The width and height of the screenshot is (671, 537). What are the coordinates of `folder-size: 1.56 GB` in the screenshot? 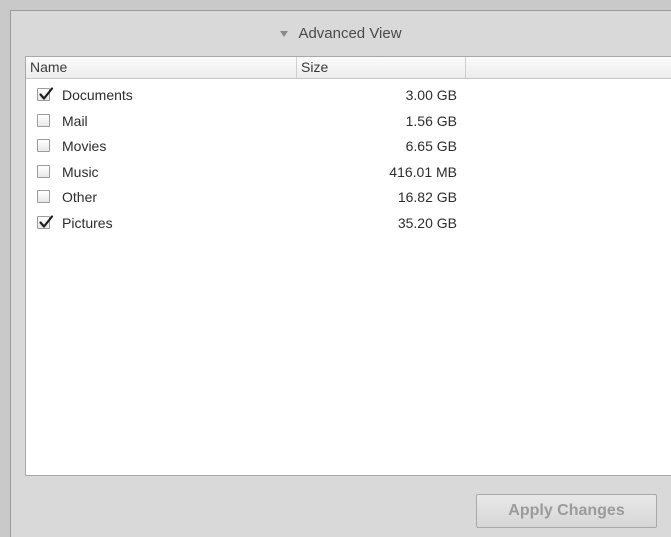 It's located at (431, 120).